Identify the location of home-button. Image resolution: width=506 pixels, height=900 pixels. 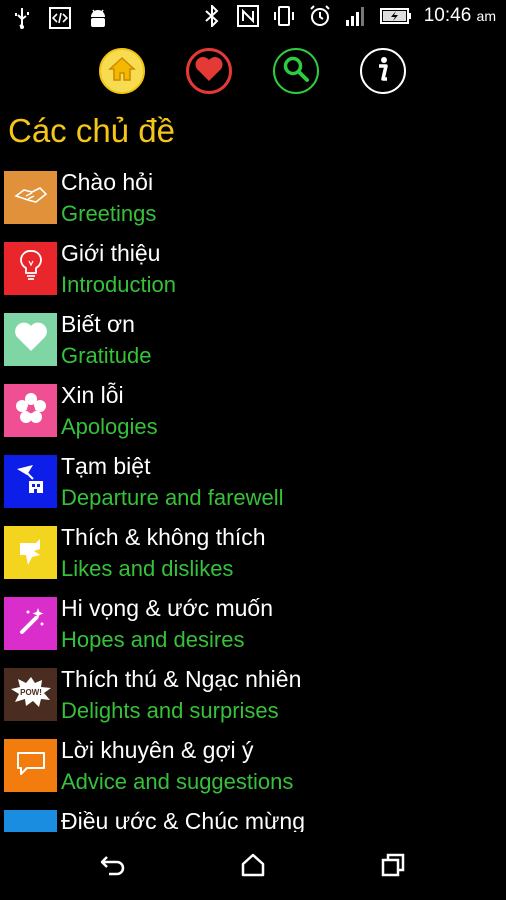
(122, 71).